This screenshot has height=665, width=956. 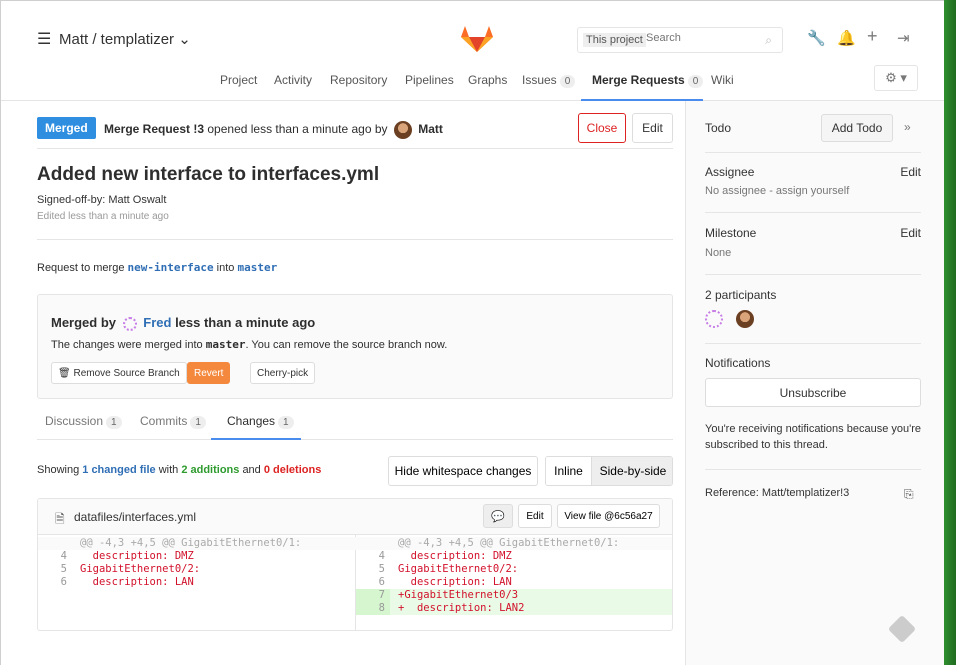 I want to click on mr-tabs: Discussion 1 Commits 1 Changes 1, so click(x=355, y=420).